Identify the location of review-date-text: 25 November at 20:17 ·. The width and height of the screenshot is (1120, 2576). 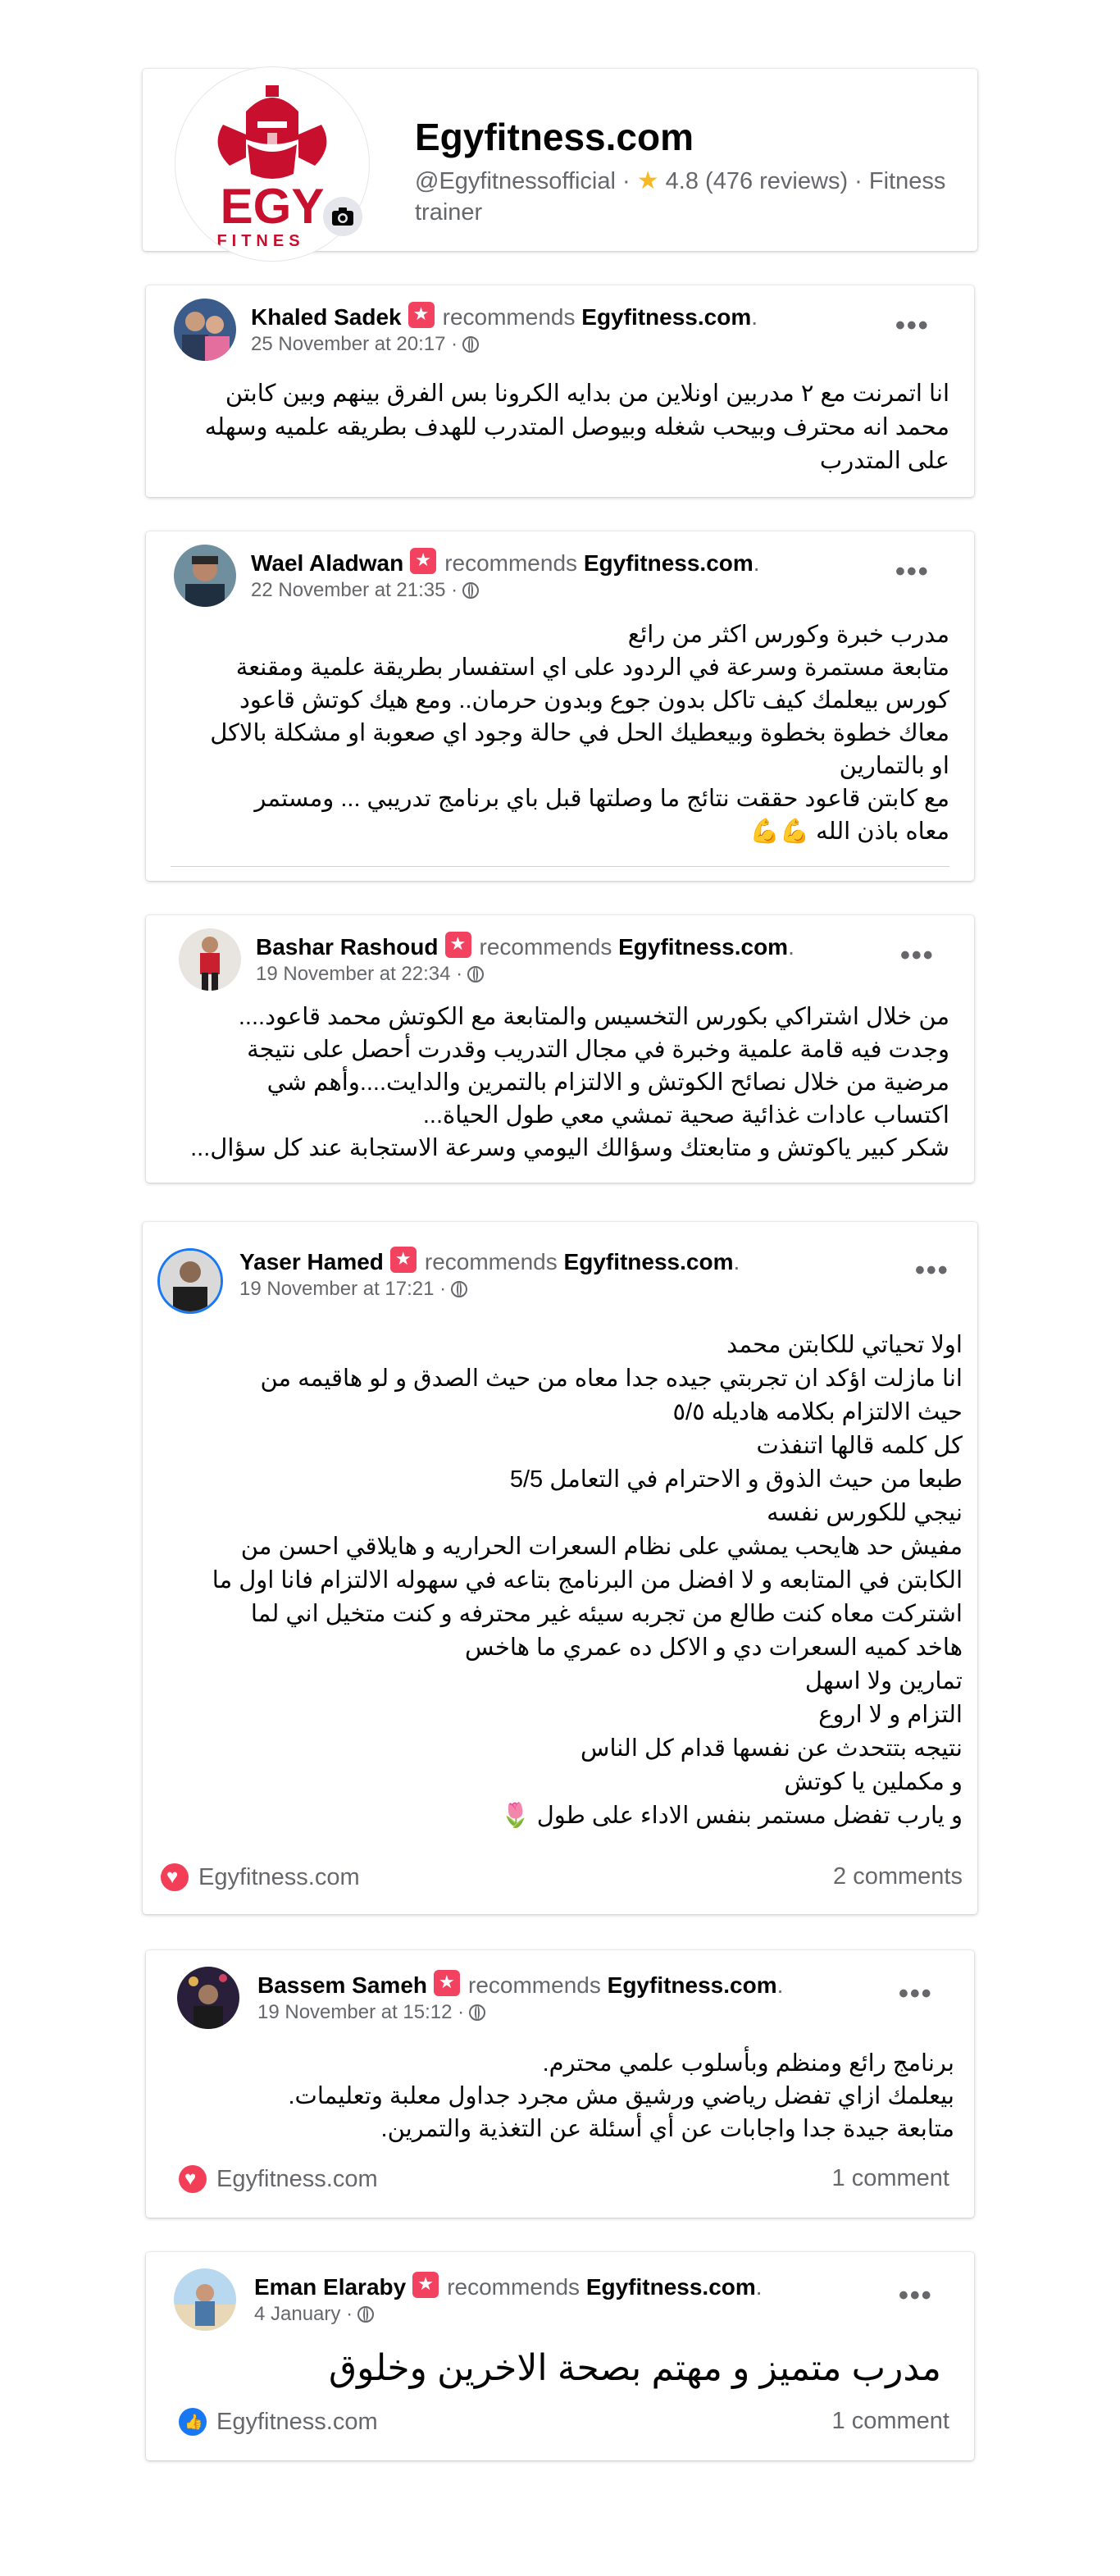
(355, 344).